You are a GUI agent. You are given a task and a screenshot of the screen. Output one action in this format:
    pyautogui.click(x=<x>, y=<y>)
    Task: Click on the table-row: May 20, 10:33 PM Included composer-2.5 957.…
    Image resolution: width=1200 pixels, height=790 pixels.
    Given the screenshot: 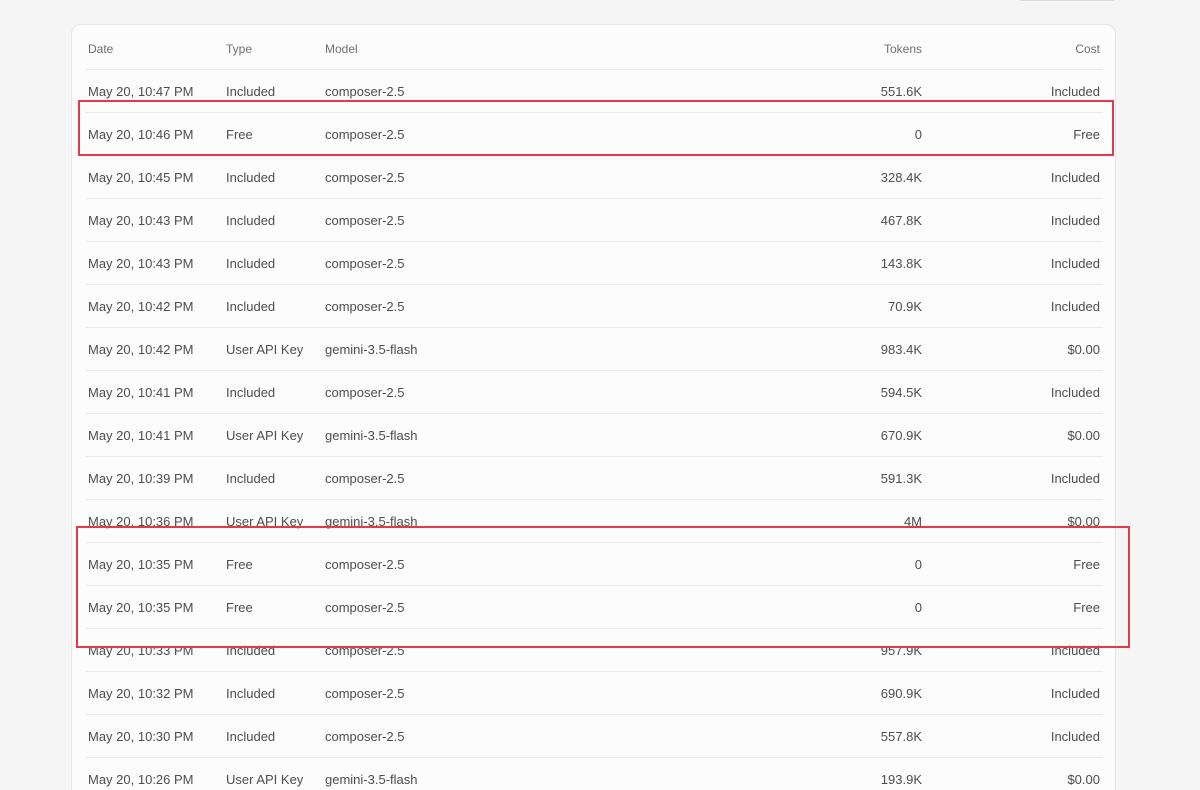 What is the action you would take?
    pyautogui.click(x=594, y=650)
    